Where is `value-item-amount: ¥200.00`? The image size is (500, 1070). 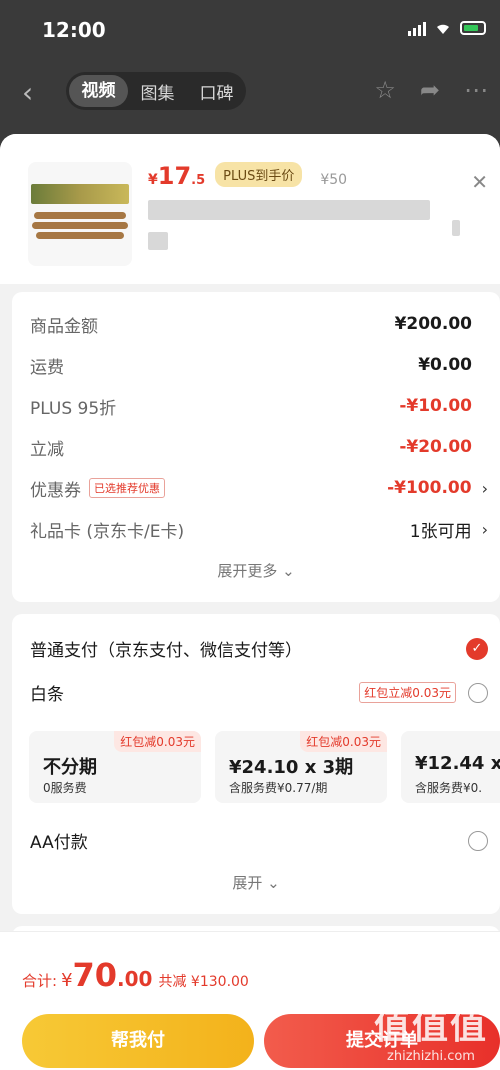
value-item-amount: ¥200.00 is located at coordinates (433, 324).